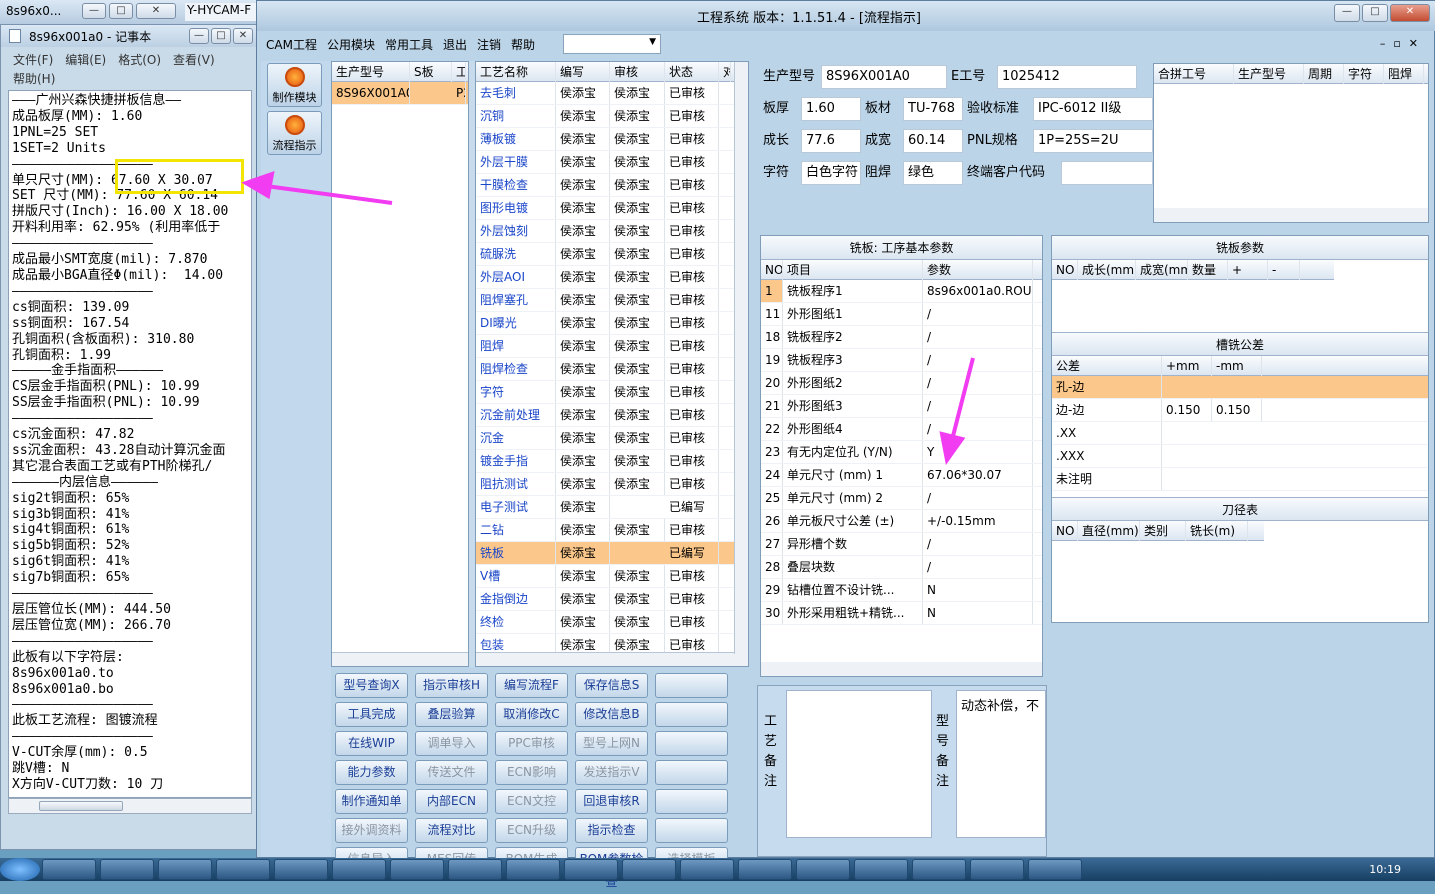  What do you see at coordinates (20, 869) in the screenshot?
I see `start-button` at bounding box center [20, 869].